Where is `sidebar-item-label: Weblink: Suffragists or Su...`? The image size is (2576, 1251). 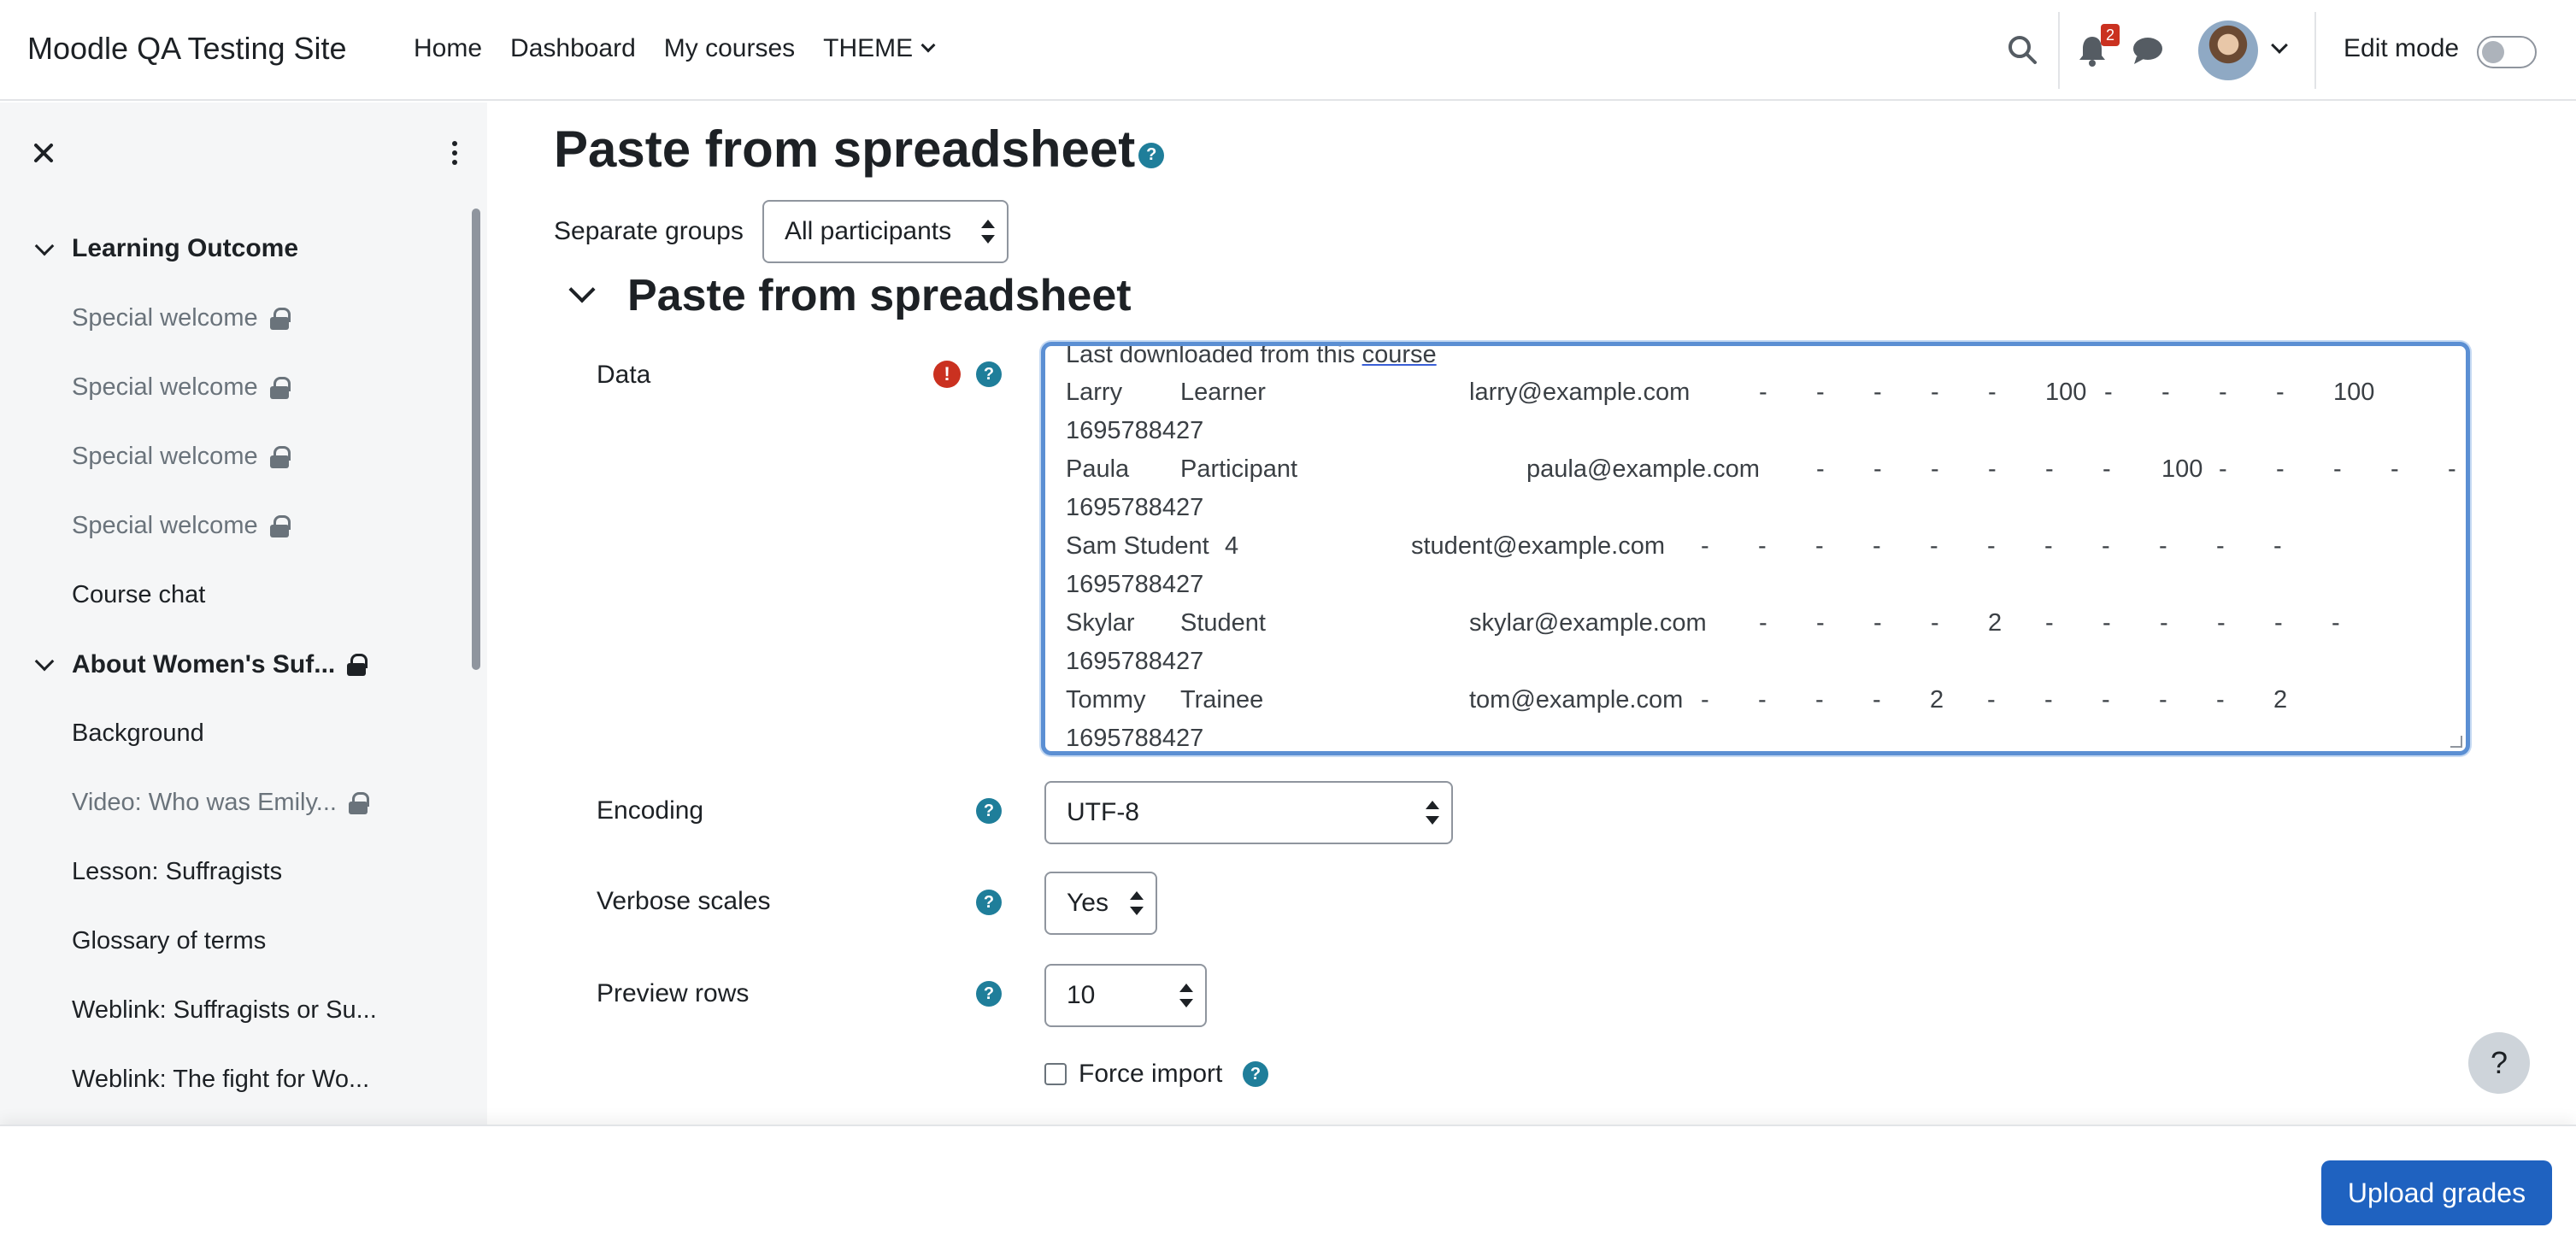 sidebar-item-label: Weblink: Suffragists or Su... is located at coordinates (224, 1010).